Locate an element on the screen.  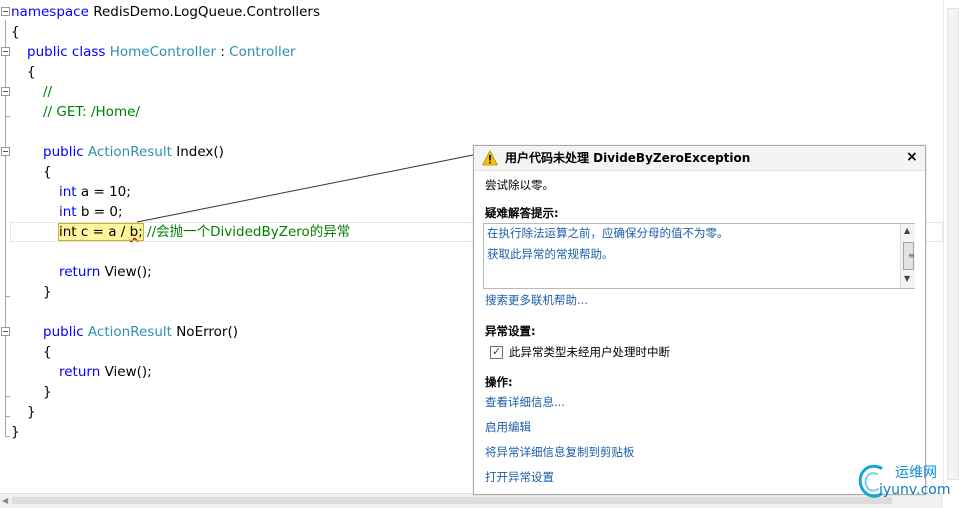
action-open-settings-link: 打开异常设置 is located at coordinates (519, 477).